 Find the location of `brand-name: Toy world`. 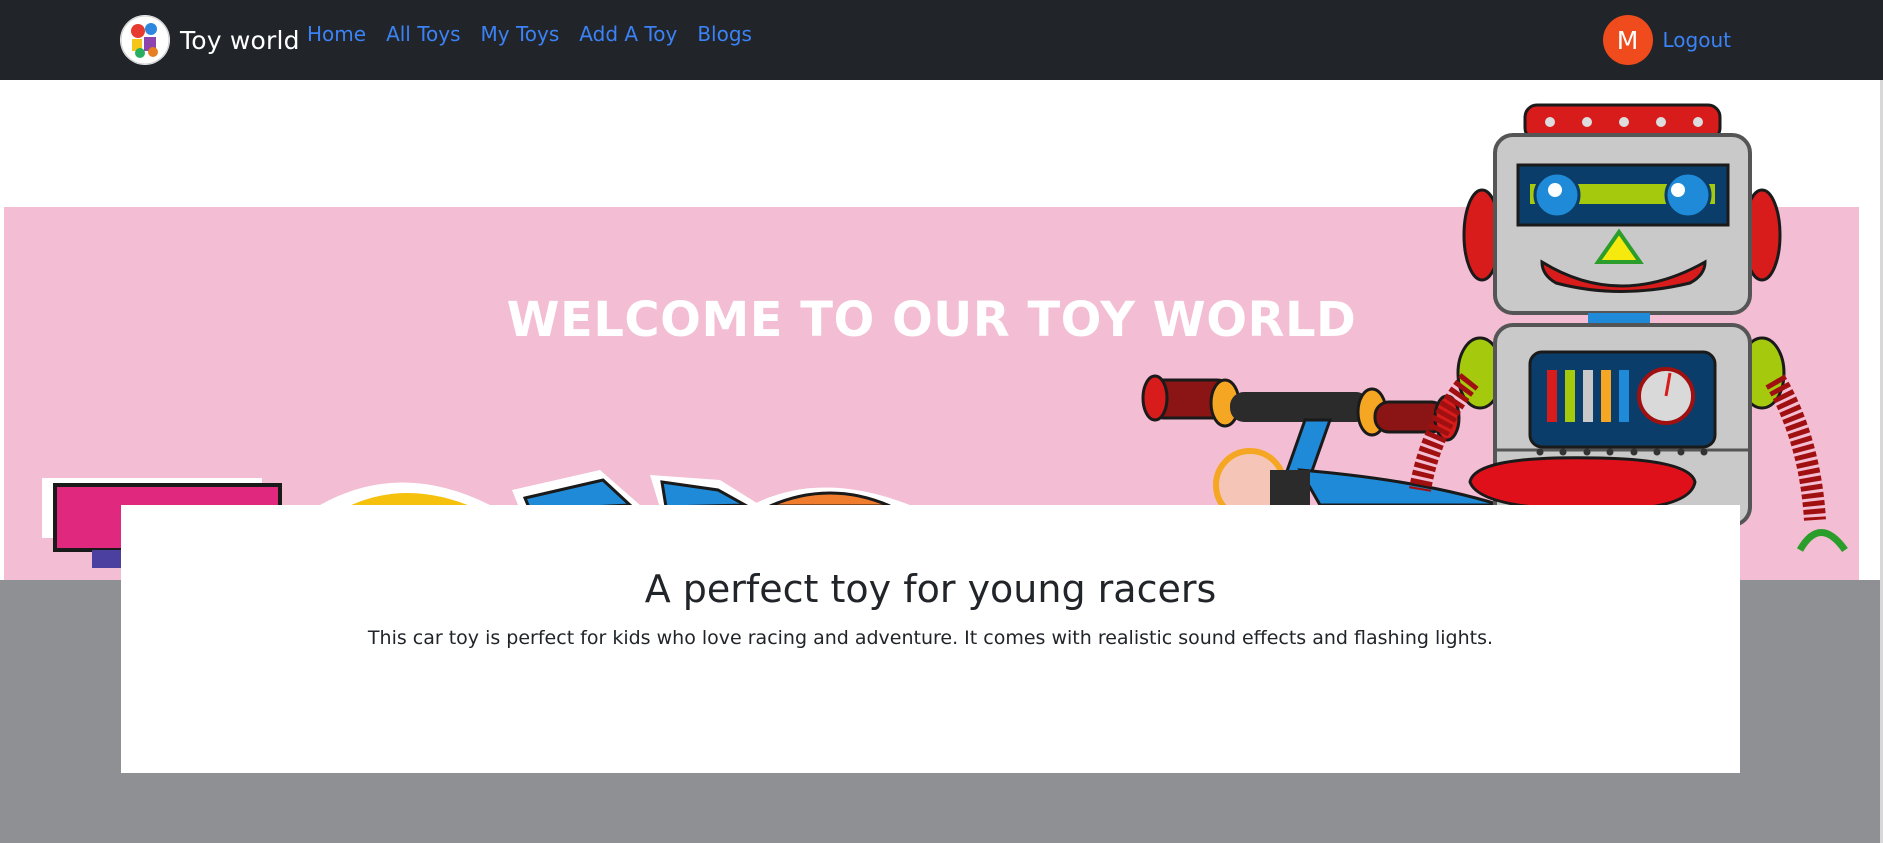

brand-name: Toy world is located at coordinates (240, 40).